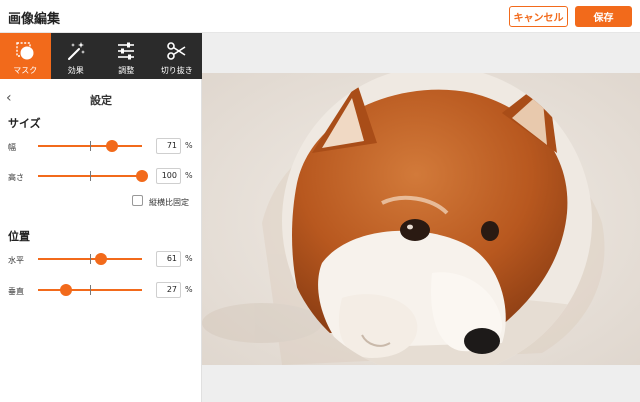 The image size is (640, 402). What do you see at coordinates (126, 70) in the screenshot?
I see `tab-adjust-label: 調整` at bounding box center [126, 70].